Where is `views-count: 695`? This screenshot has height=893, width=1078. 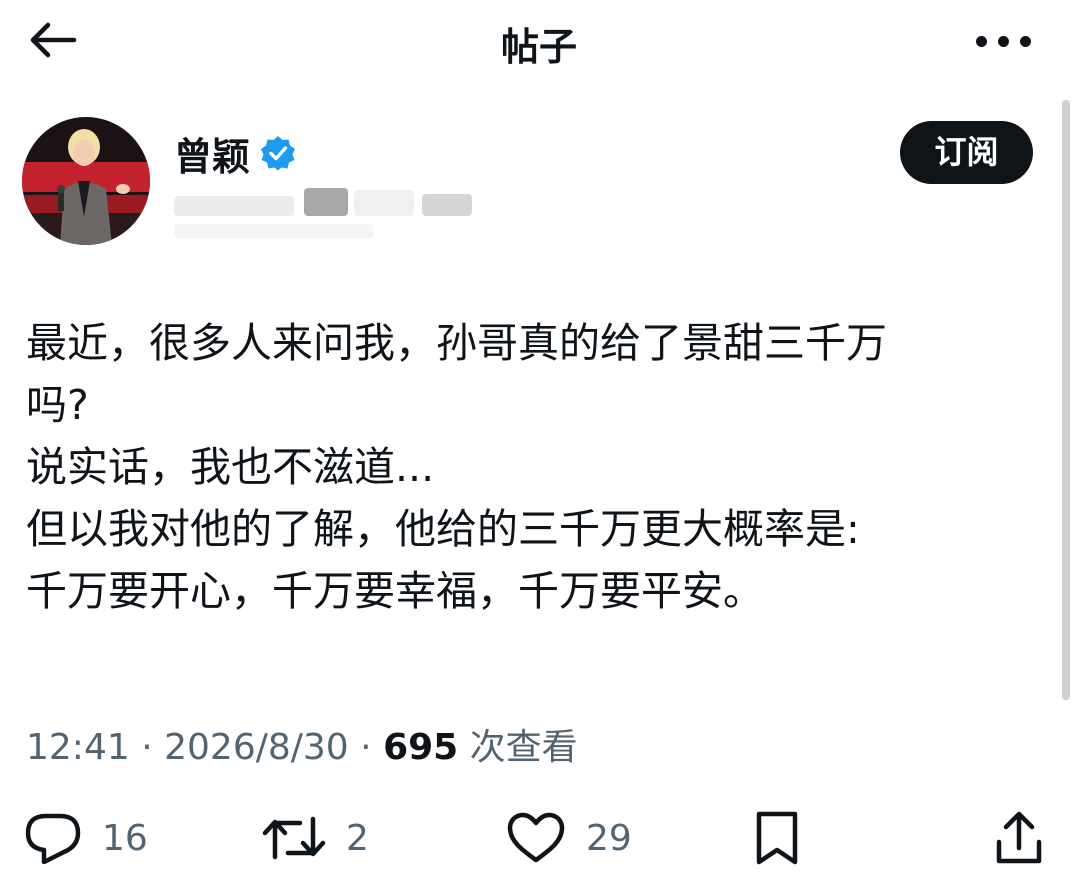 views-count: 695 is located at coordinates (420, 747).